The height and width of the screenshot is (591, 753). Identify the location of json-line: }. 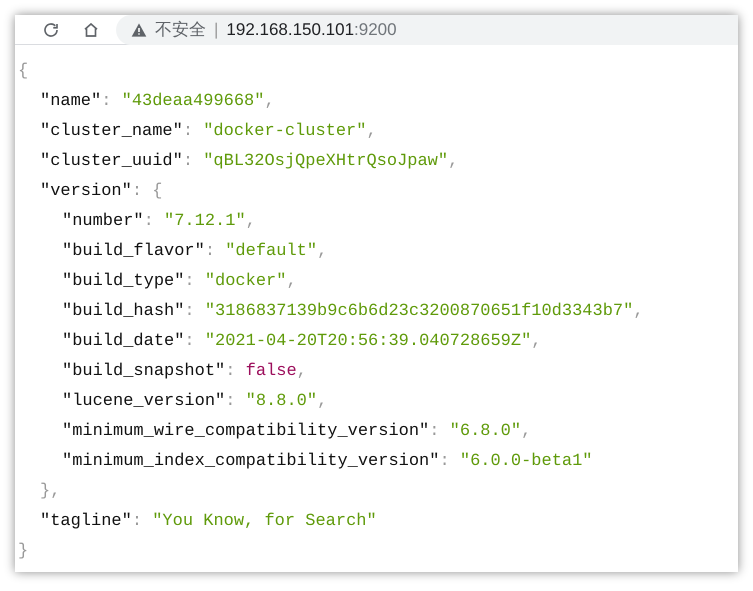
(23, 552).